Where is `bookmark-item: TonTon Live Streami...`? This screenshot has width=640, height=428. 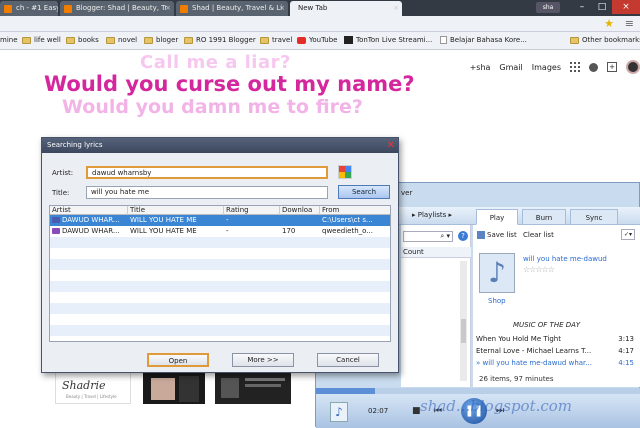 bookmark-item: TonTon Live Streami... is located at coordinates (388, 40).